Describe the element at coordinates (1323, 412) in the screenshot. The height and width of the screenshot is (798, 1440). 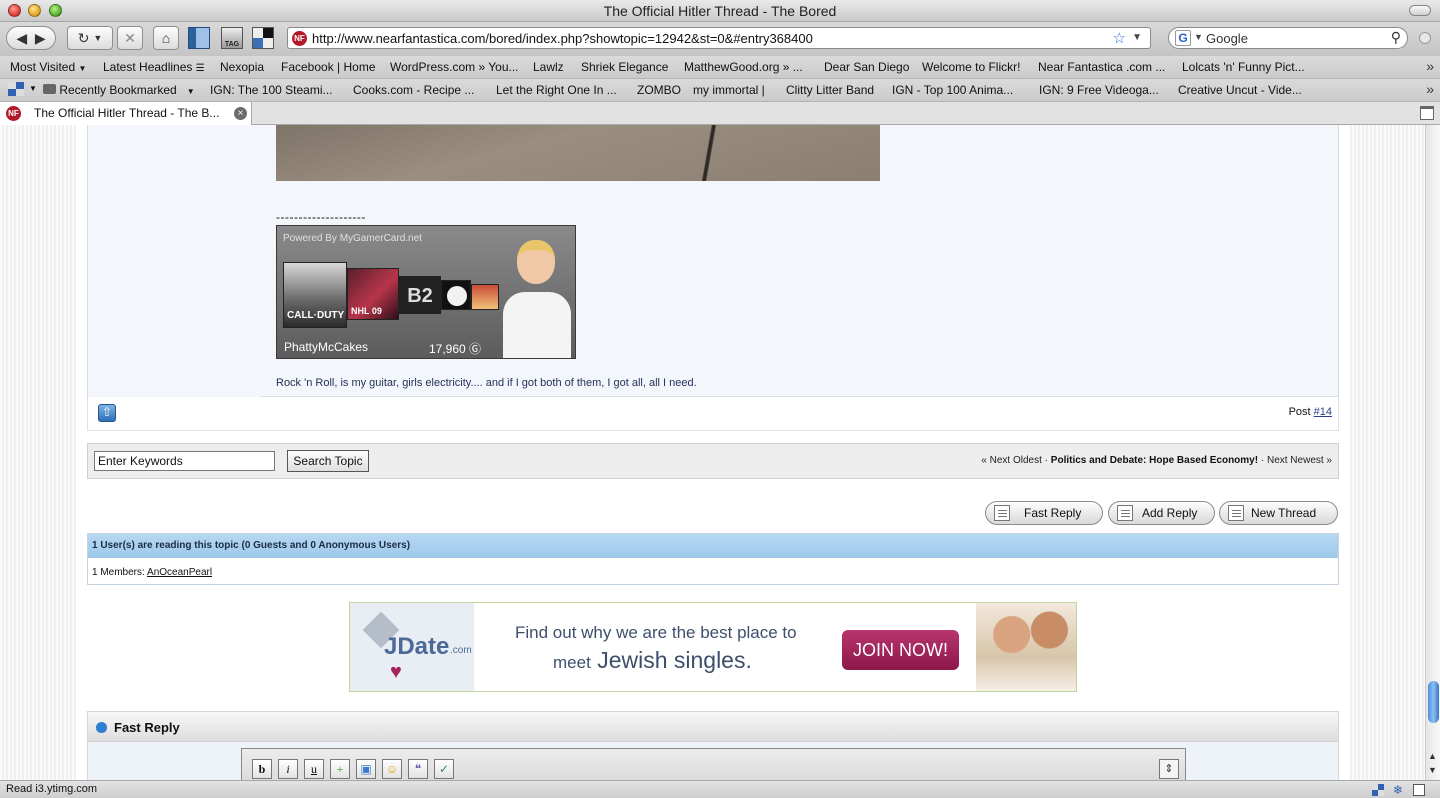
I see `post-number-link: #14` at that location.